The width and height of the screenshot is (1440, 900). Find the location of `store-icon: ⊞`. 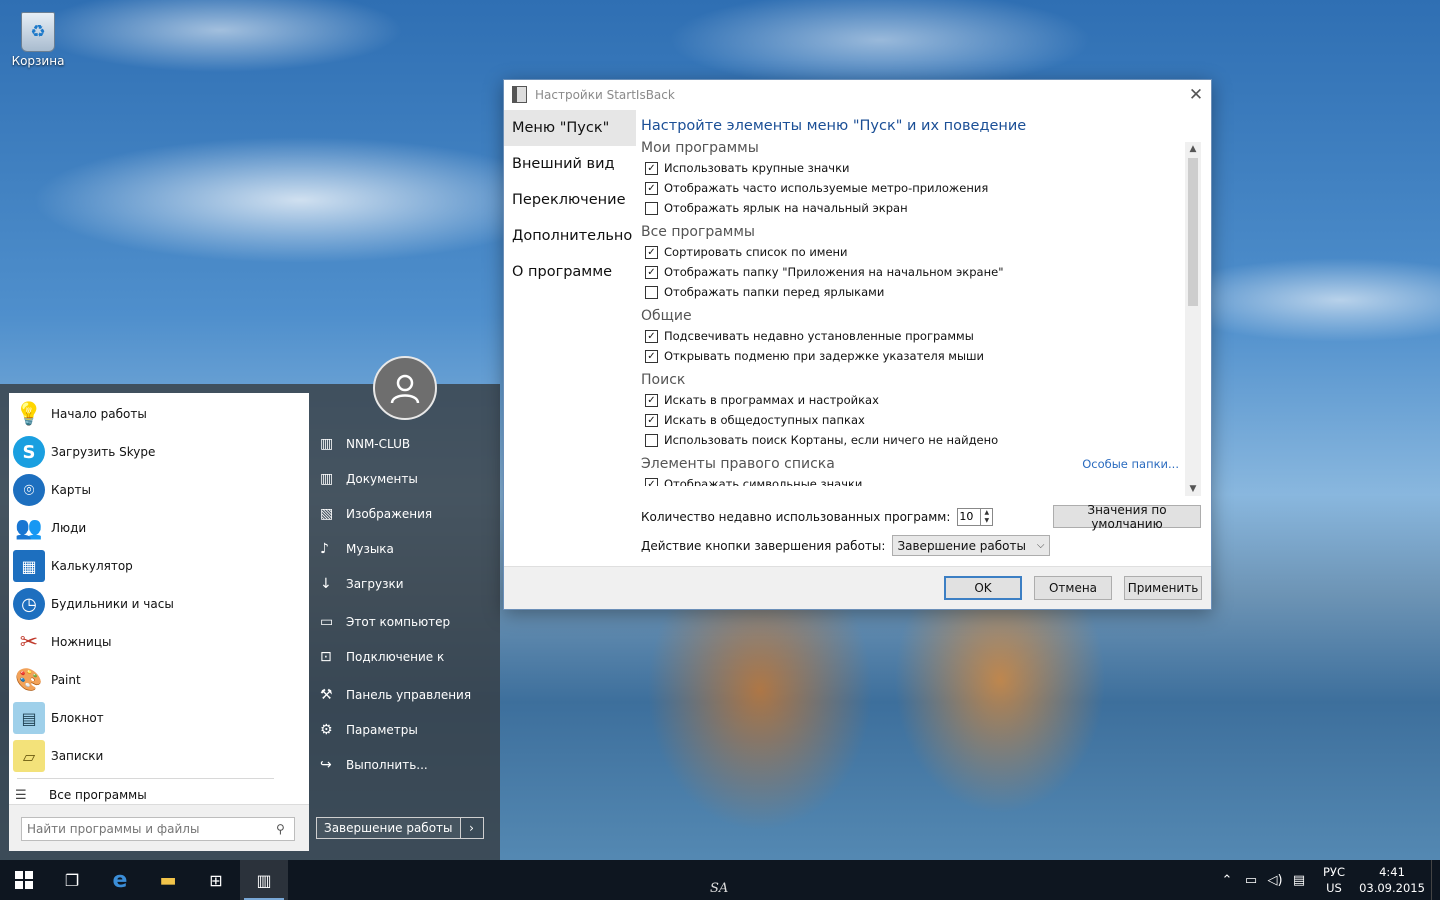

store-icon: ⊞ is located at coordinates (216, 880).